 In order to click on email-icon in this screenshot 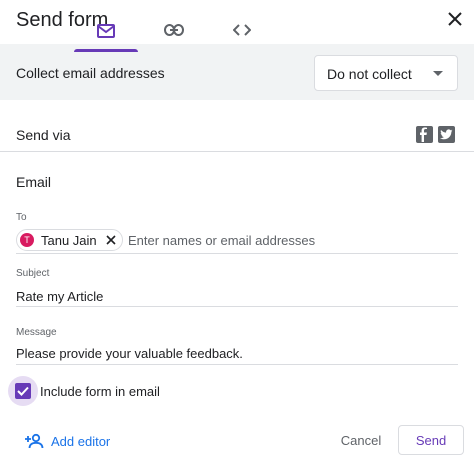, I will do `click(106, 31)`.